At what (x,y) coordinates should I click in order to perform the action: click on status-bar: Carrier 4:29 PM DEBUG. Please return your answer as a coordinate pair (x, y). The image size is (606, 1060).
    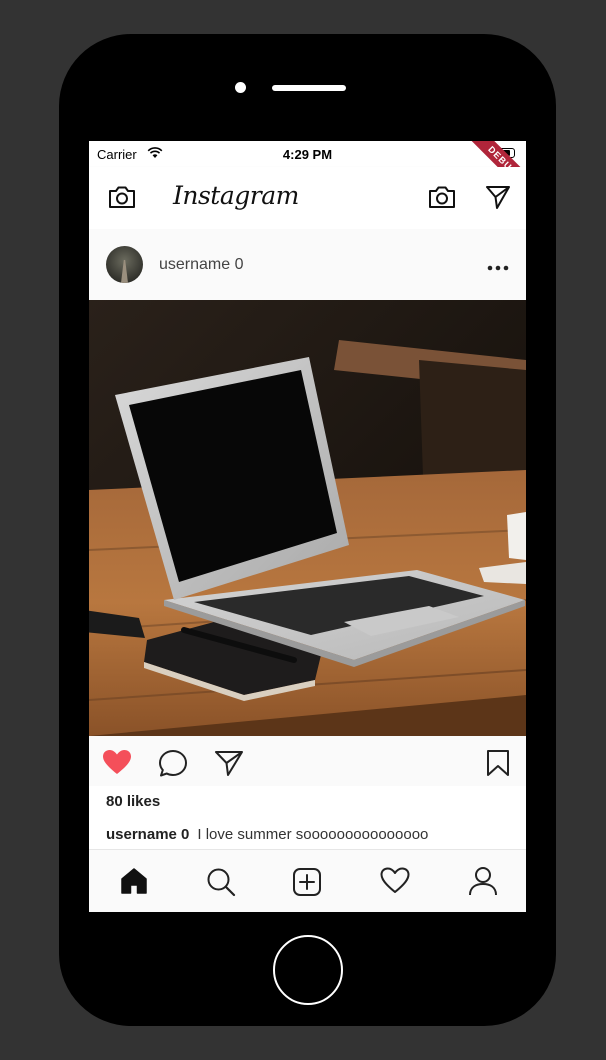
    Looking at the image, I should click on (307, 172).